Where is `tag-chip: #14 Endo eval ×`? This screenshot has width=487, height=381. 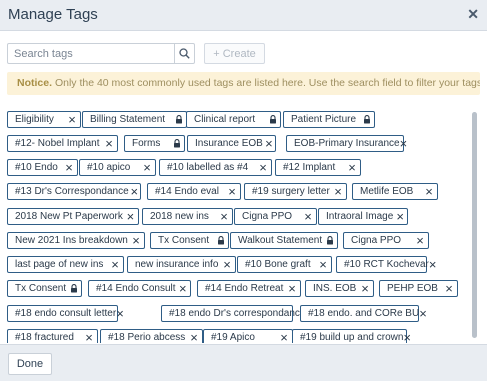 tag-chip: #14 Endo eval × is located at coordinates (194, 191).